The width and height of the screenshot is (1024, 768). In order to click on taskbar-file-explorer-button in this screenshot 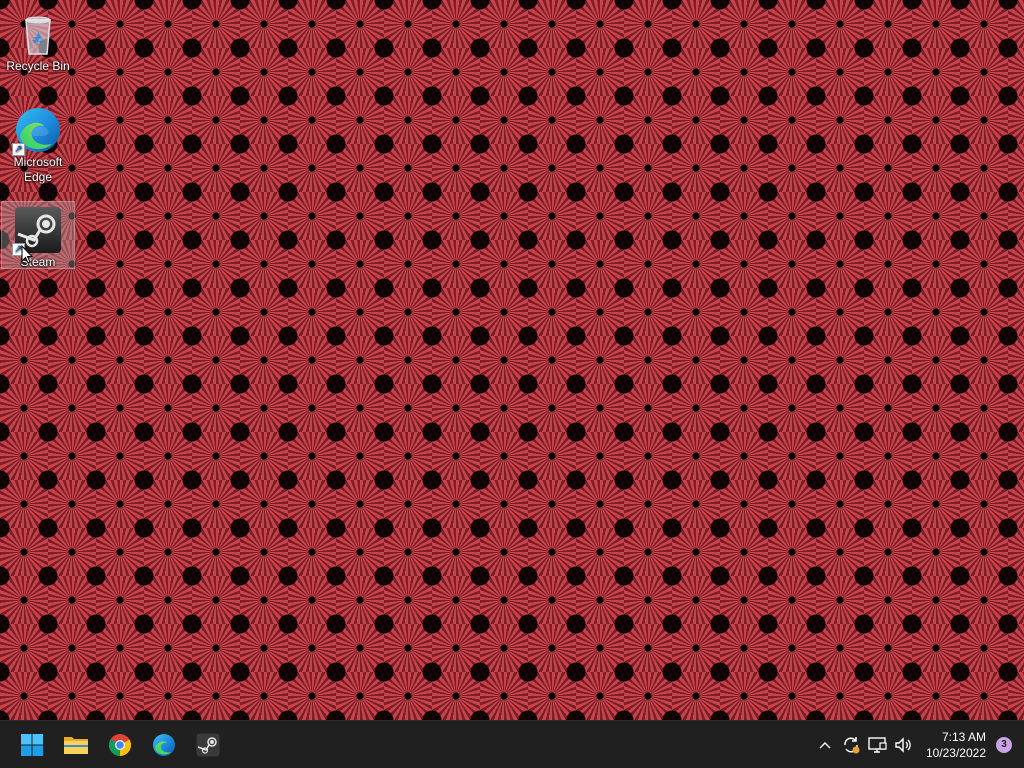, I will do `click(76, 745)`.